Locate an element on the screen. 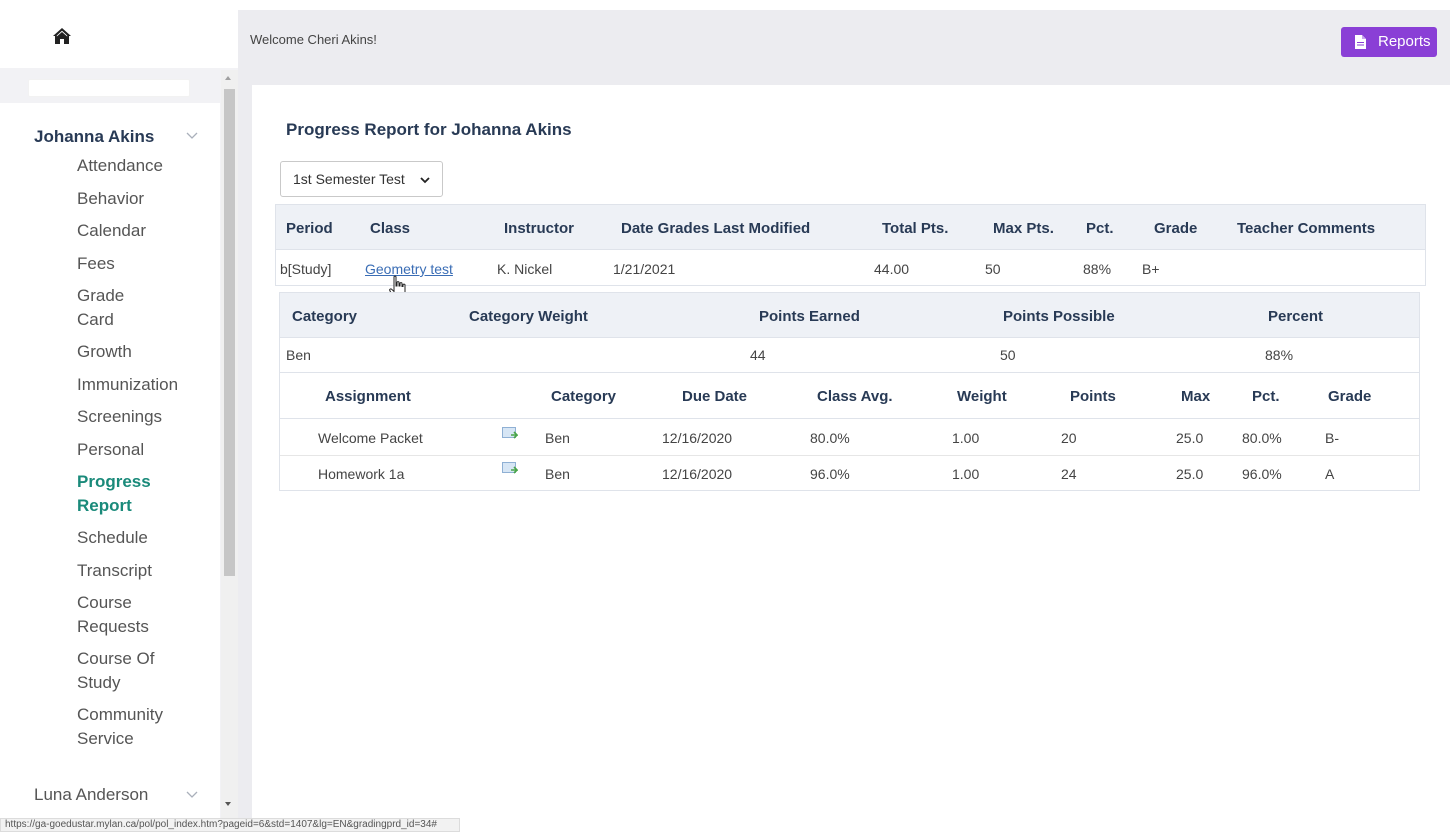 The image size is (1450, 832). class-link: Geometry test is located at coordinates (409, 269).